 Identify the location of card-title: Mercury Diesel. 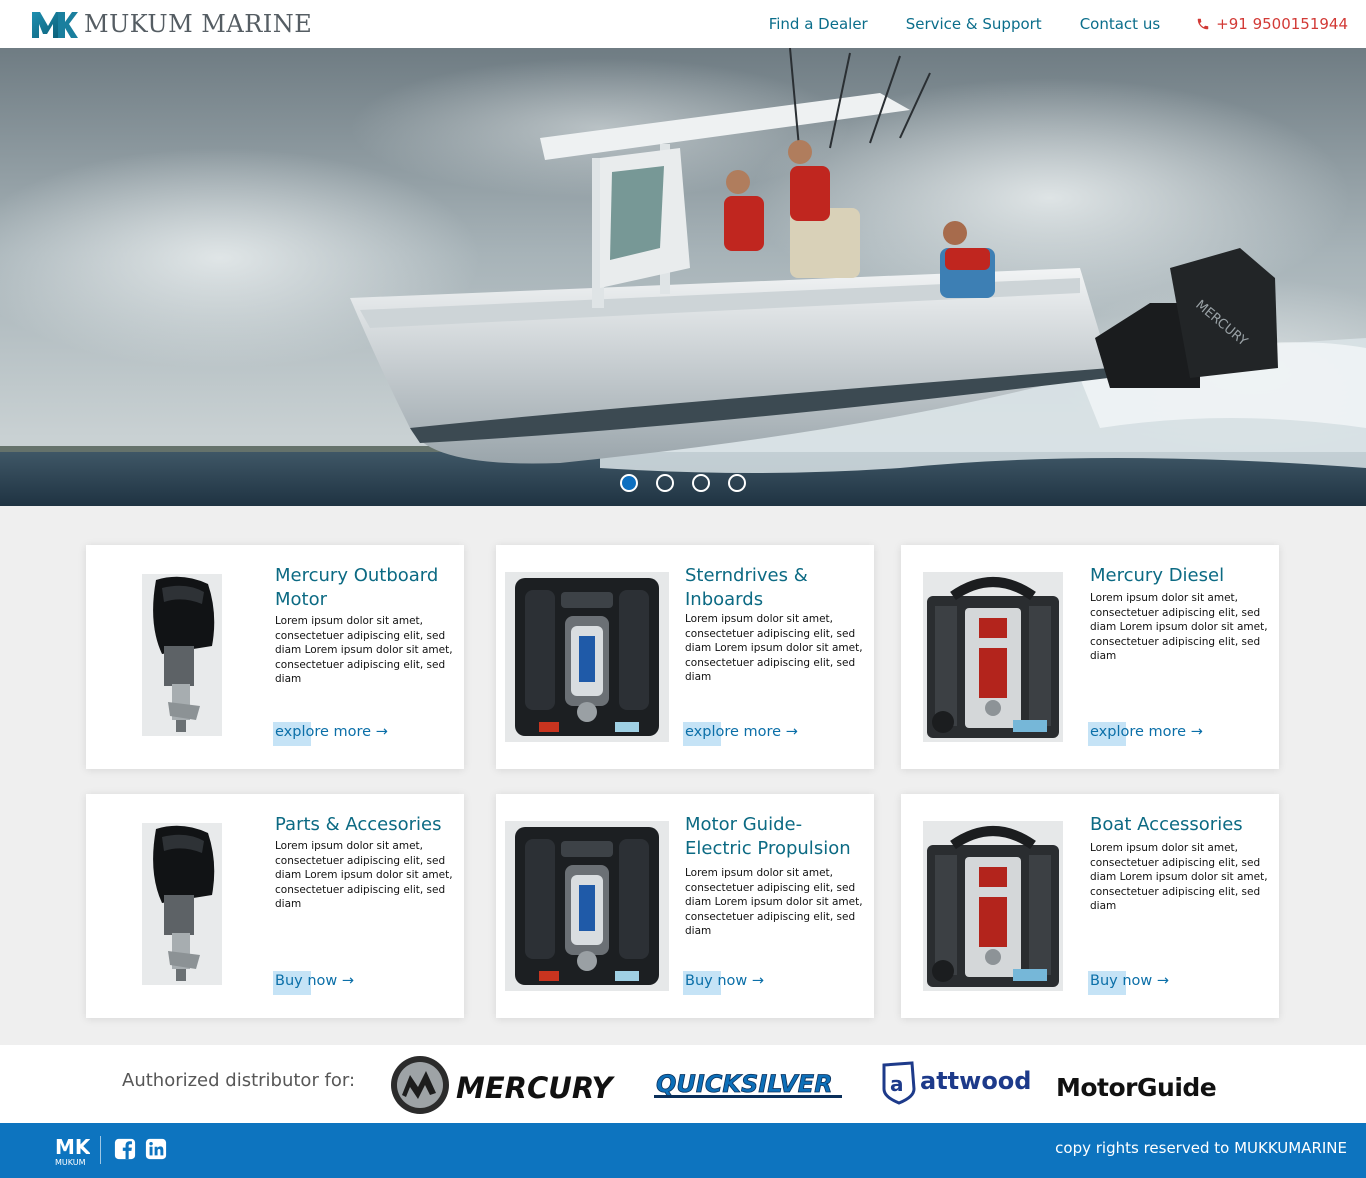
(1180, 576).